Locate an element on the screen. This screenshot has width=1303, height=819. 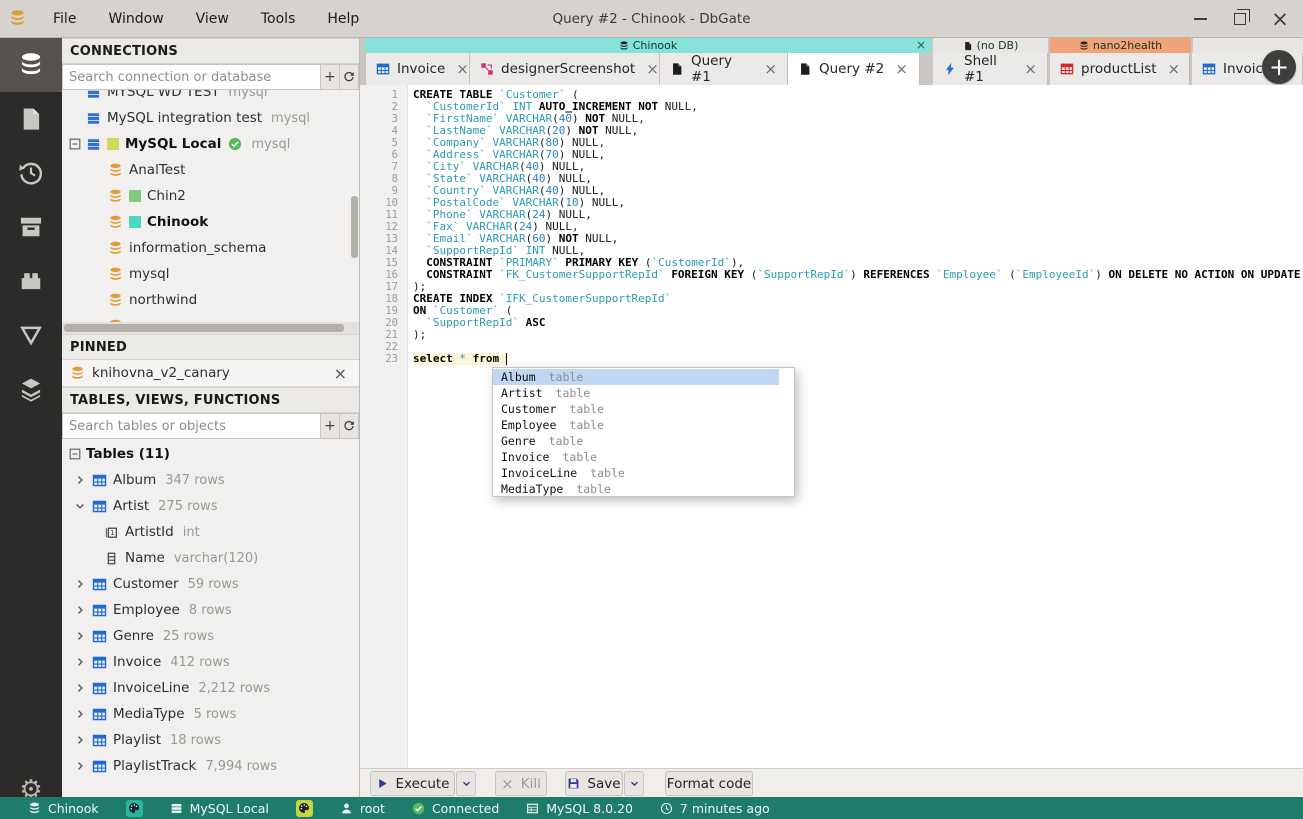
rail-item-funnel is located at coordinates (31, 335).